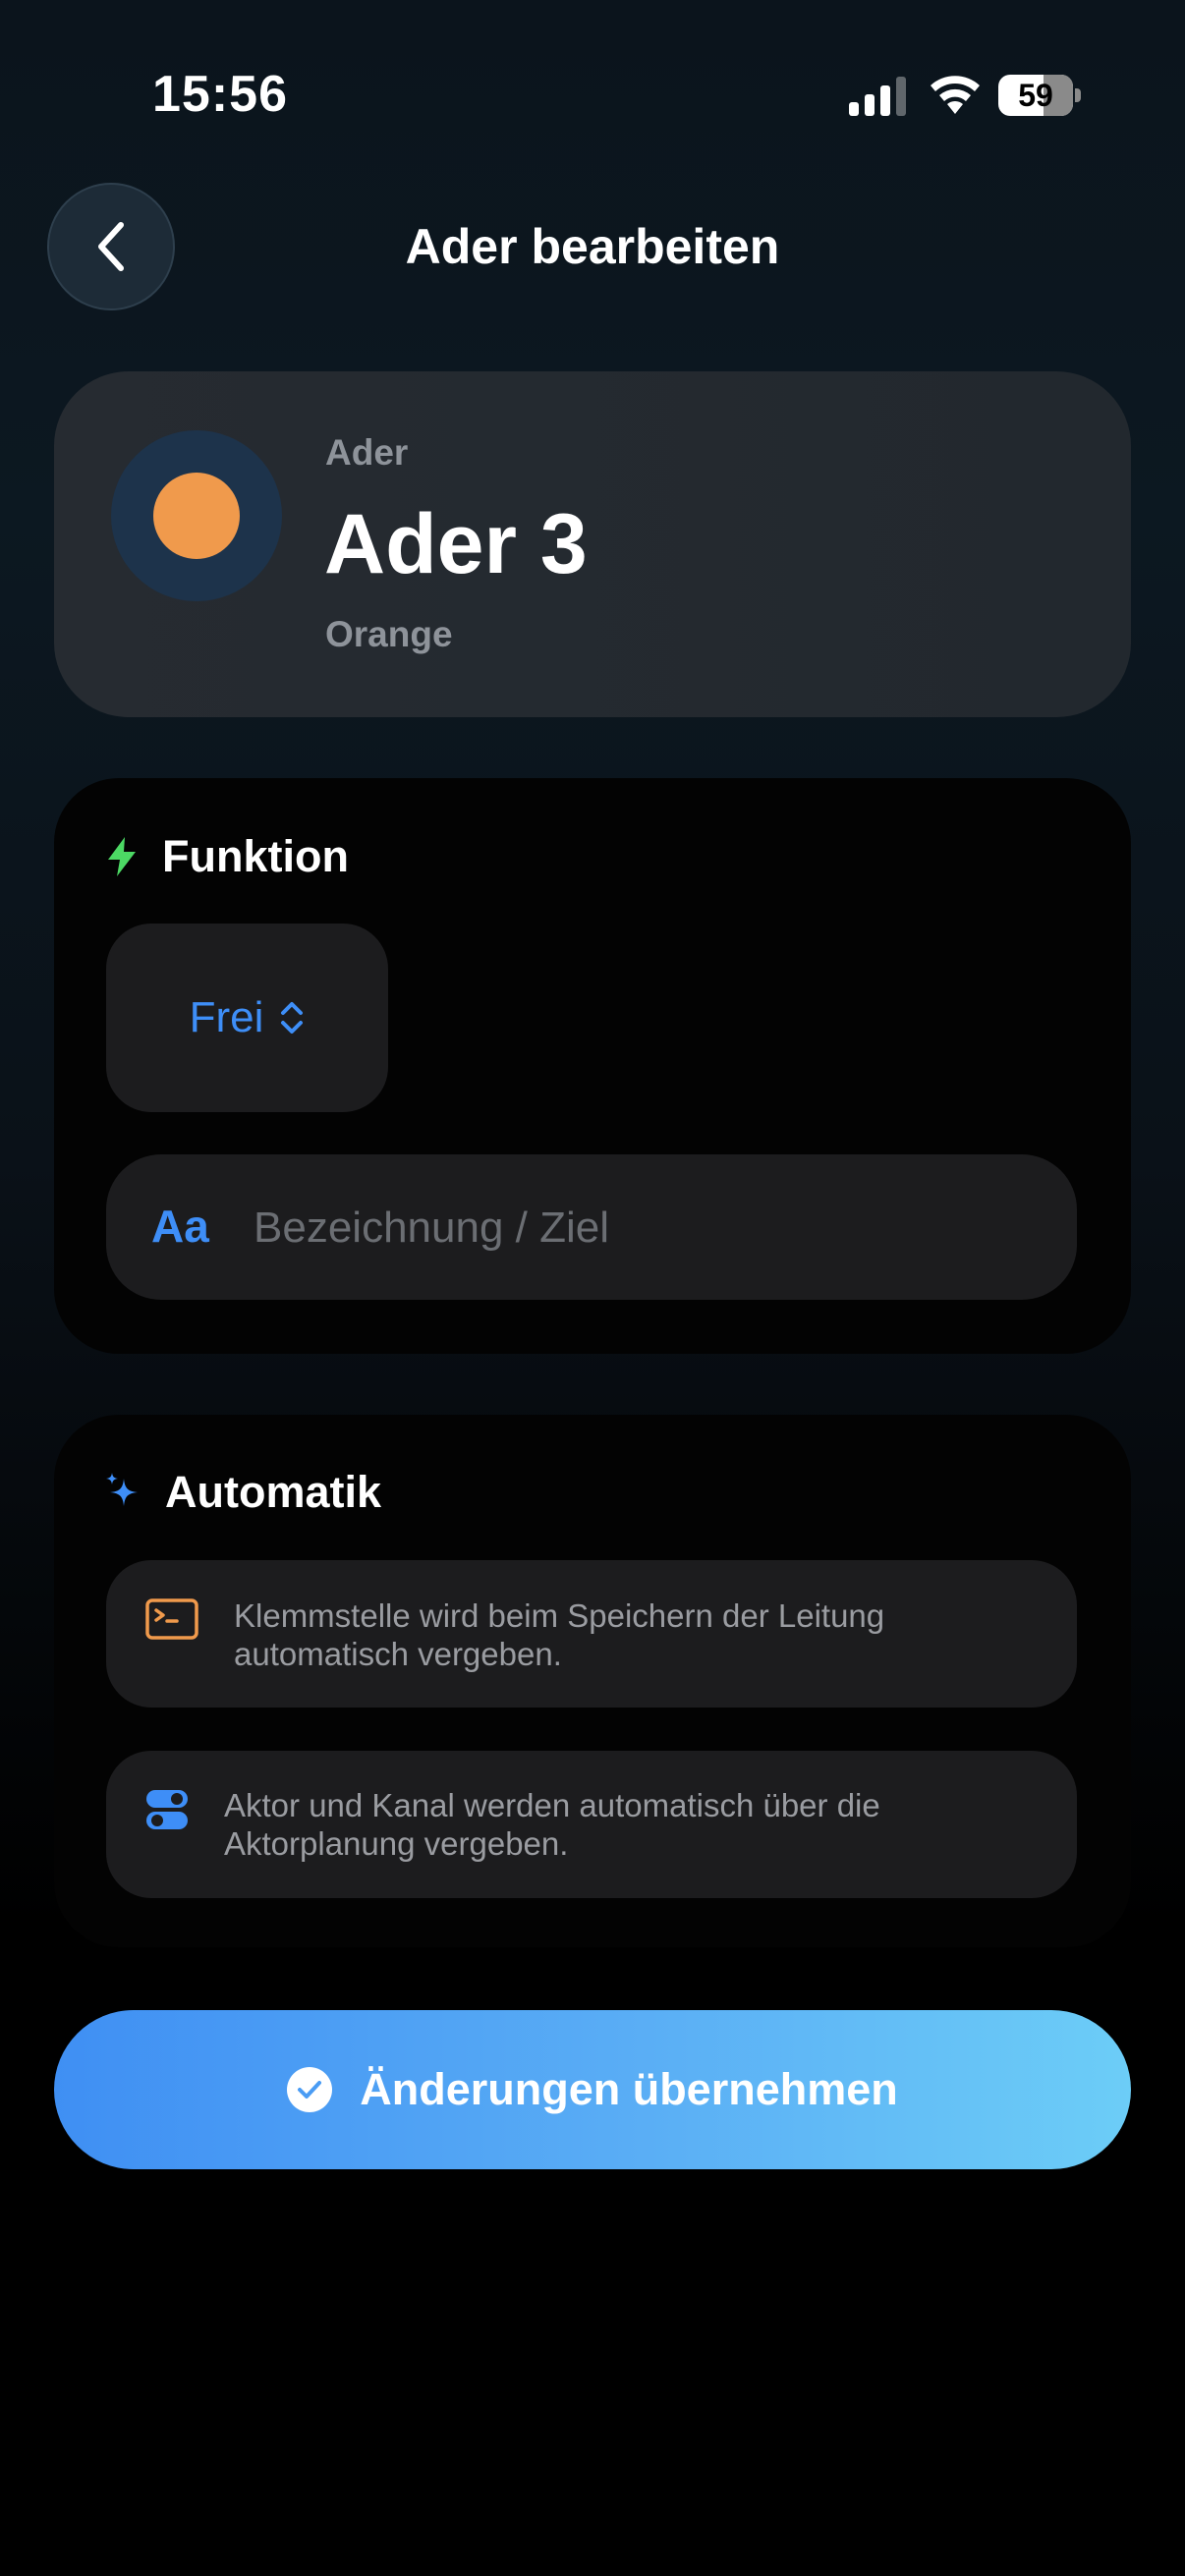 The width and height of the screenshot is (1185, 2576). Describe the element at coordinates (367, 452) in the screenshot. I see `ader-label: Ader` at that location.